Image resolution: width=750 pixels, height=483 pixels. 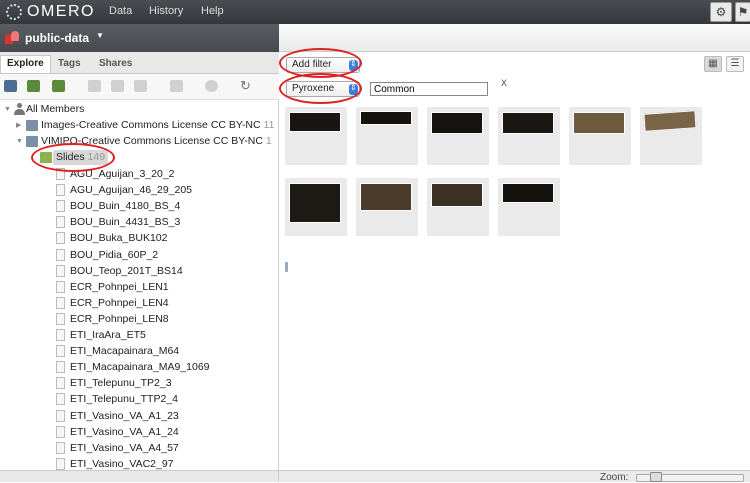 What do you see at coordinates (81, 157) in the screenshot?
I see `dataset-label: Slides 149` at bounding box center [81, 157].